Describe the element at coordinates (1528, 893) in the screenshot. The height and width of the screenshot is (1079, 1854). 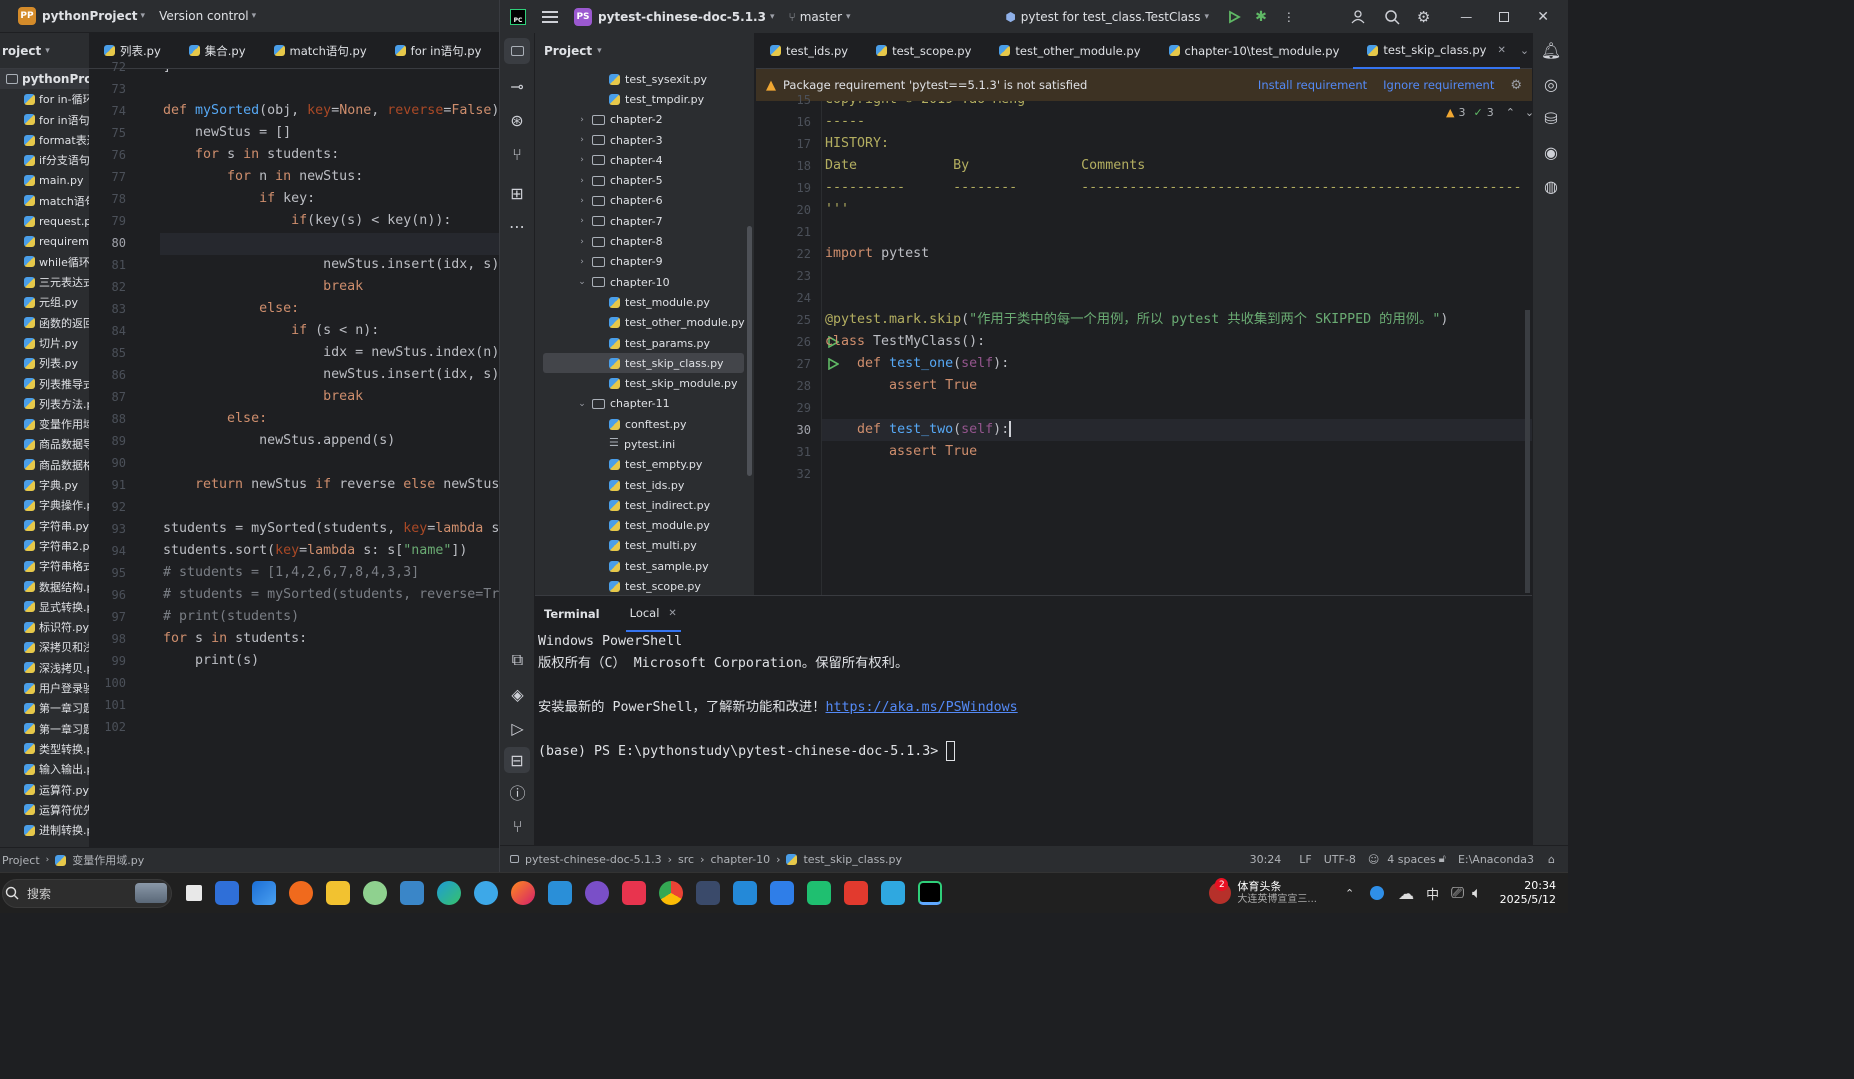
I see `clock: 20:34 2025/5/12` at that location.